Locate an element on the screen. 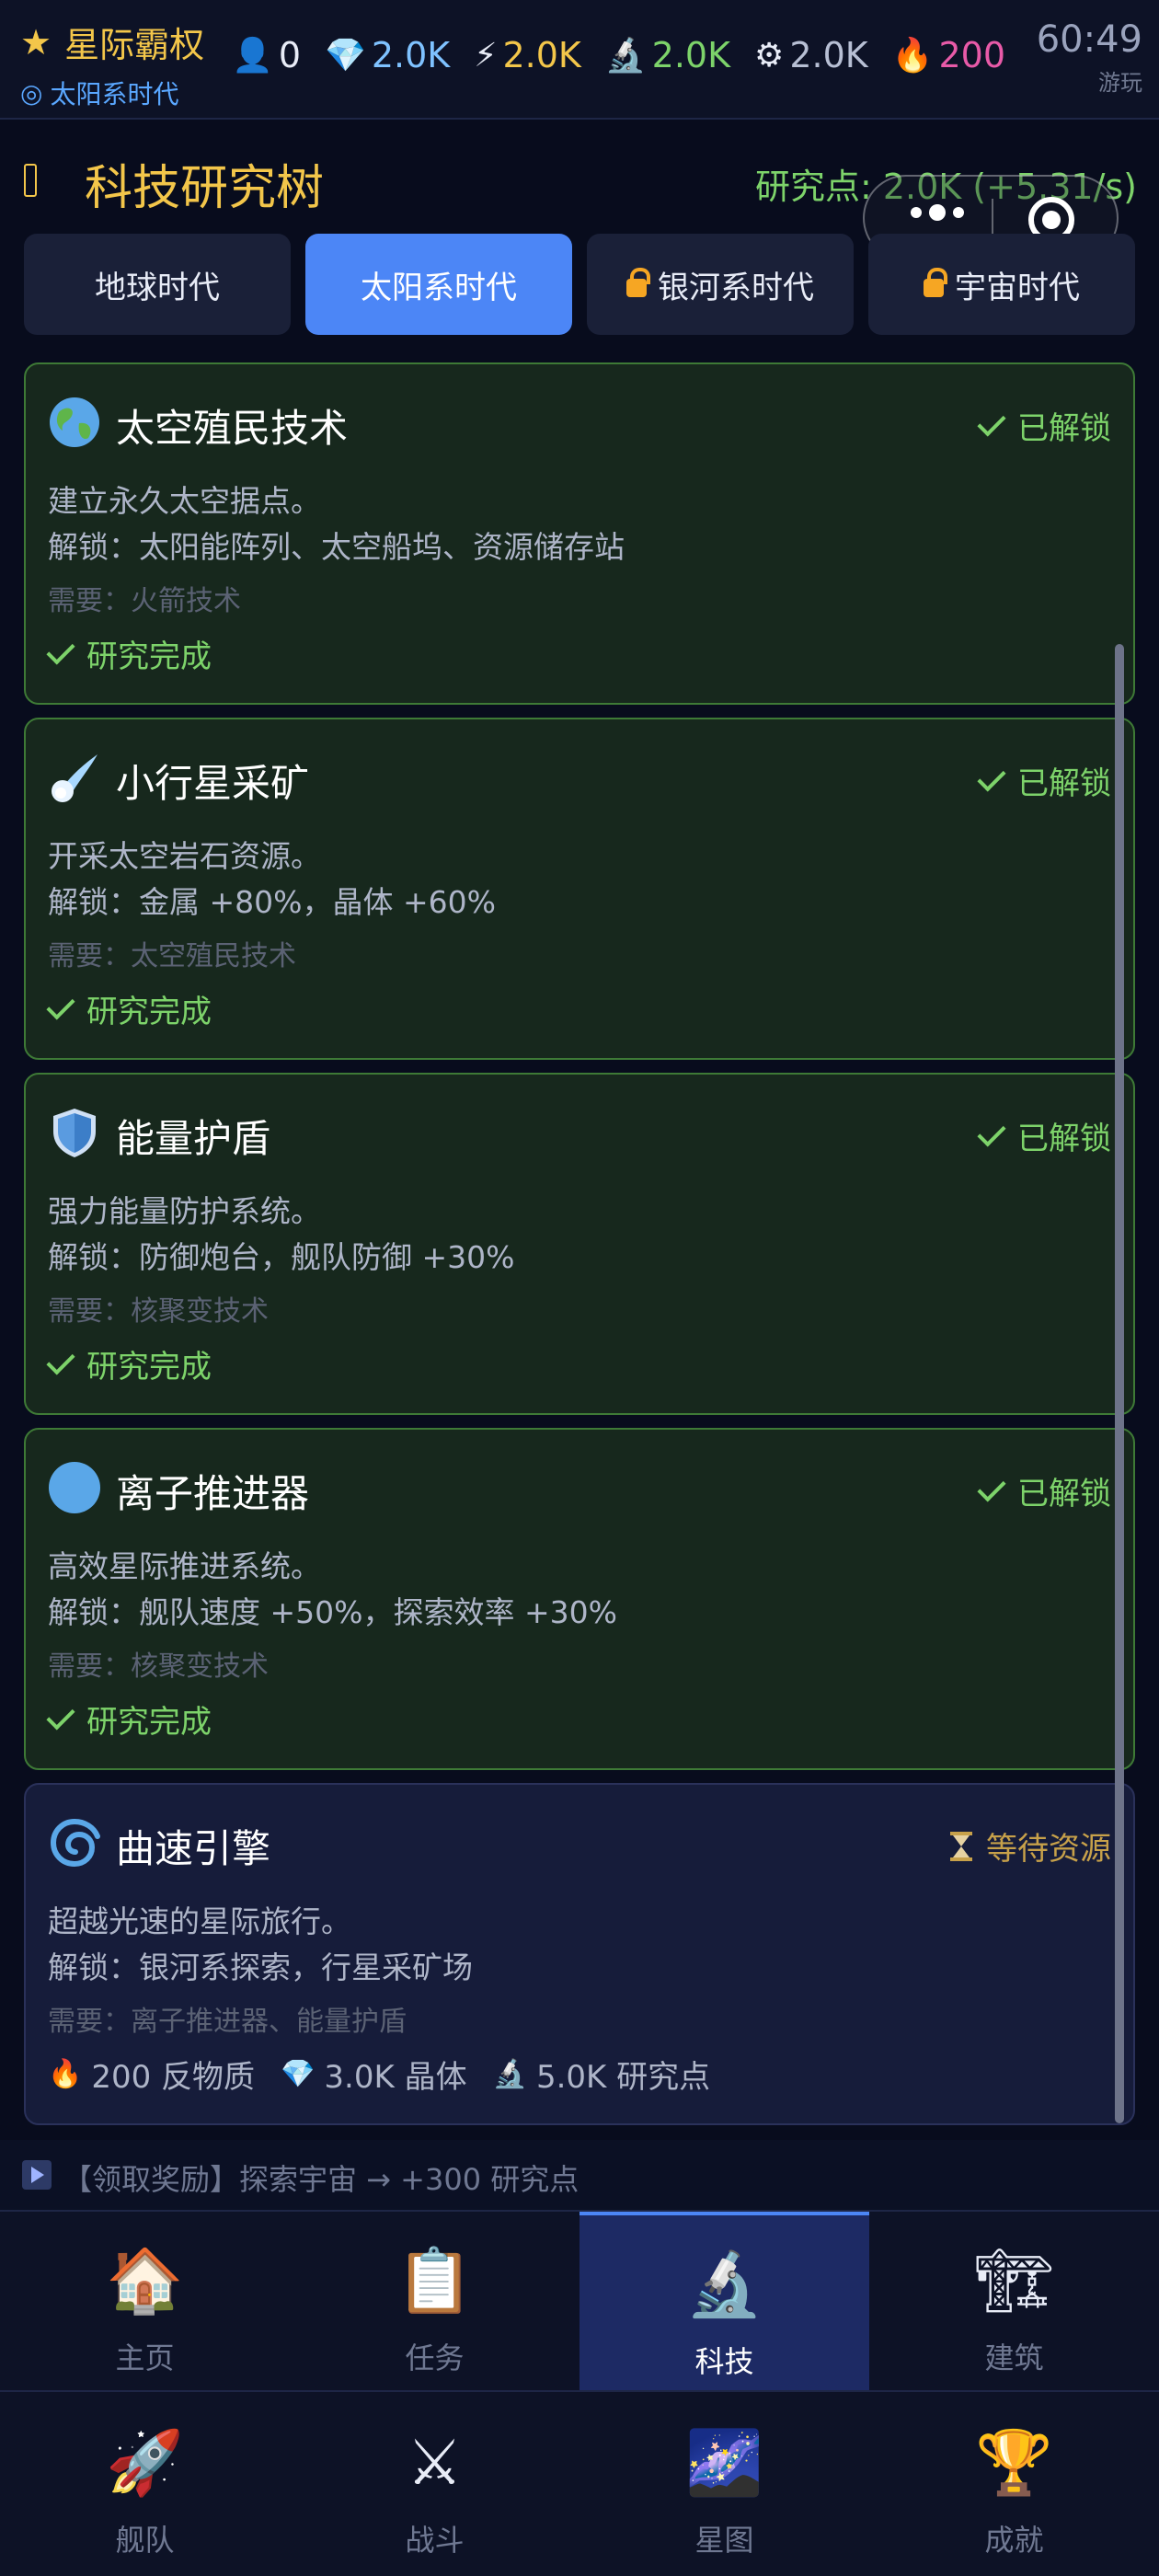  shield-icon is located at coordinates (74, 1133).